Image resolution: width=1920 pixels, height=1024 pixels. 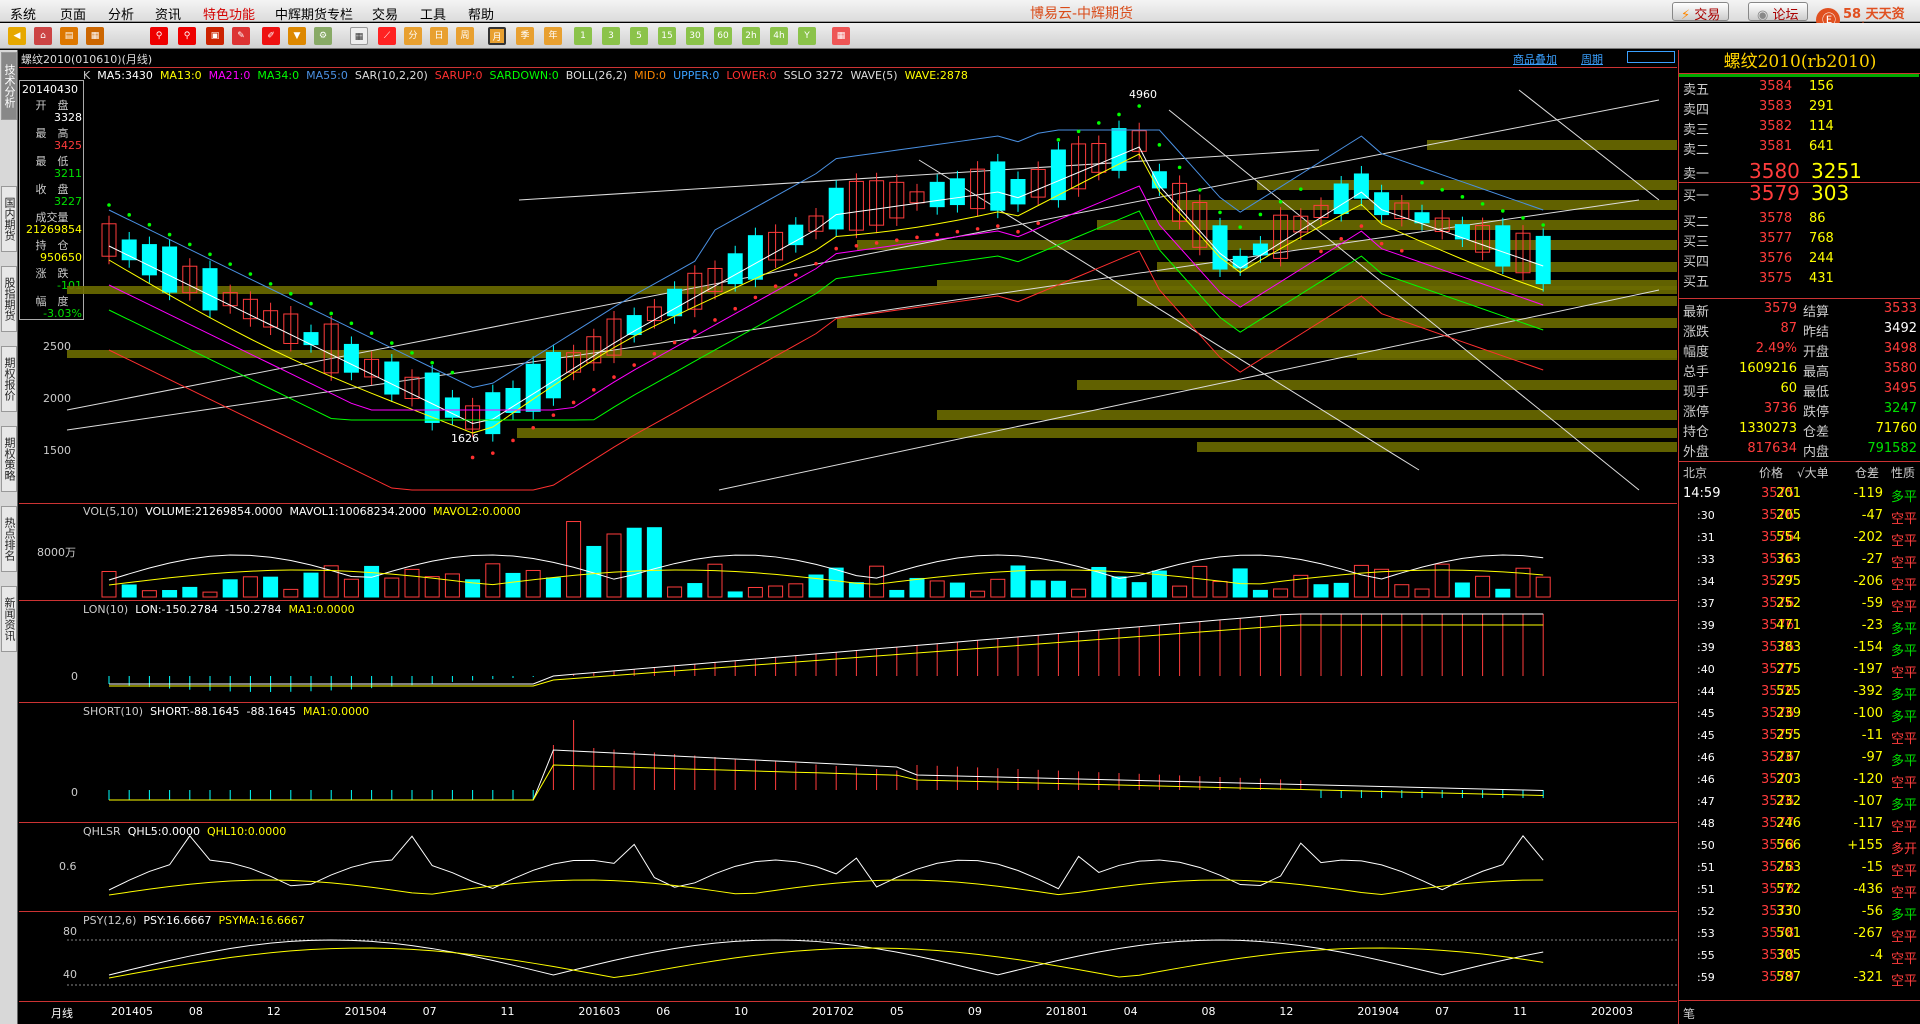 What do you see at coordinates (17, 36) in the screenshot?
I see `back-icon: ◀` at bounding box center [17, 36].